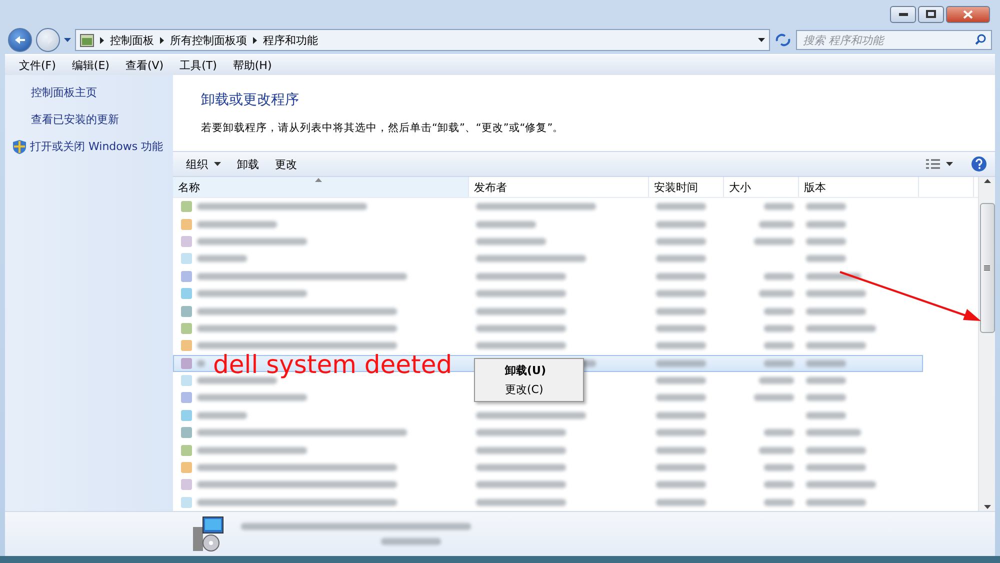 The width and height of the screenshot is (1000, 563). I want to click on minimize-icon, so click(903, 14).